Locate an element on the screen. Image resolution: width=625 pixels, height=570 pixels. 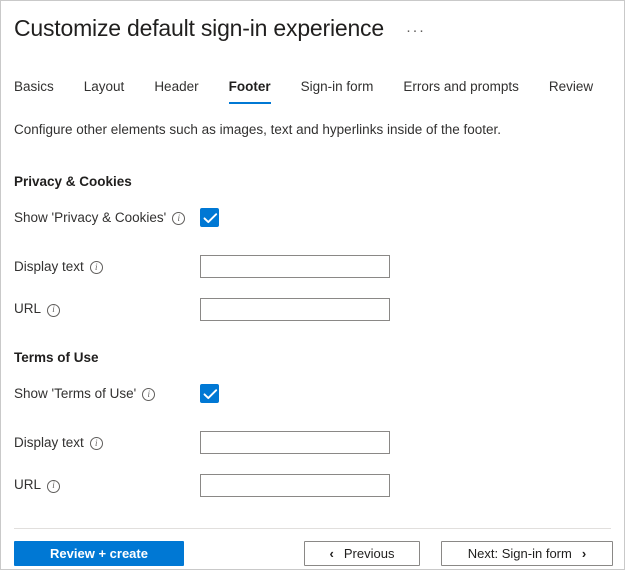
field-terms-url: URL i is located at coordinates (312, 485).